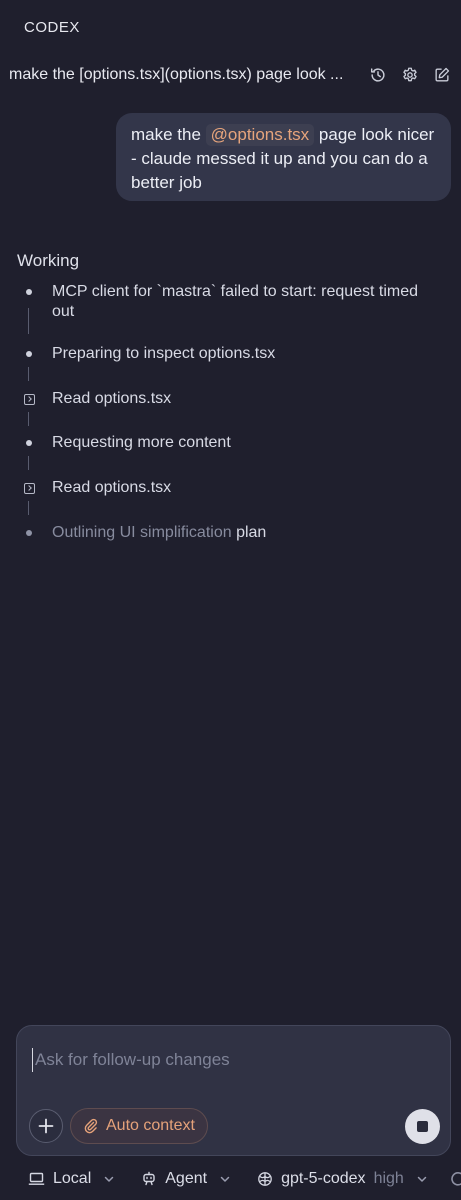 The height and width of the screenshot is (1200, 461). Describe the element at coordinates (141, 442) in the screenshot. I see `step-text: Requesting more content` at that location.